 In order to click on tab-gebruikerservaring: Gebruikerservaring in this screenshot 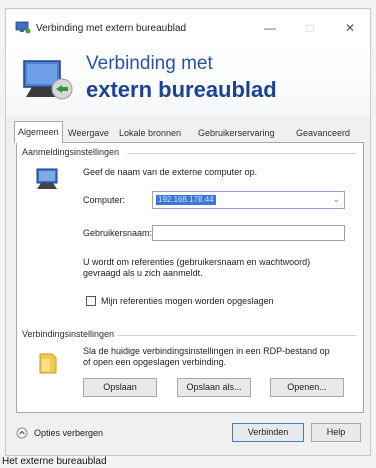, I will do `click(236, 133)`.